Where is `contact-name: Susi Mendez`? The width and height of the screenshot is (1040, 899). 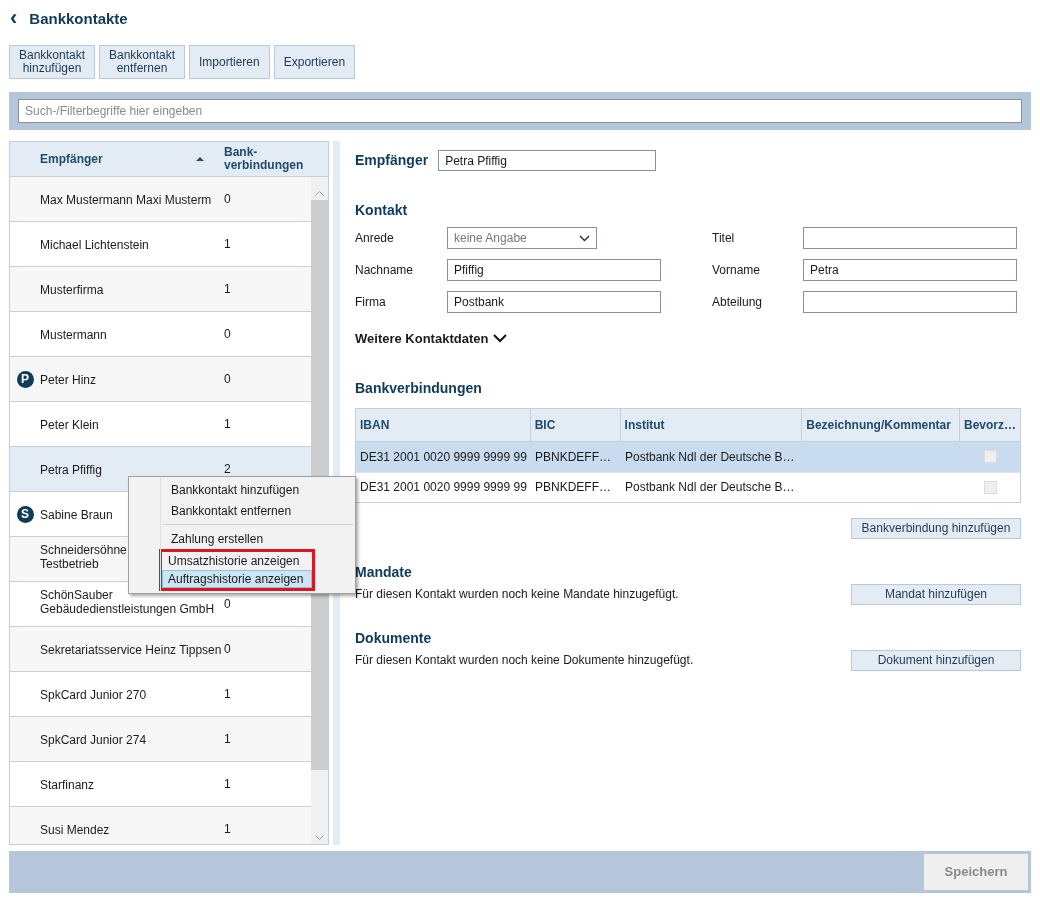
contact-name: Susi Mendez is located at coordinates (75, 830).